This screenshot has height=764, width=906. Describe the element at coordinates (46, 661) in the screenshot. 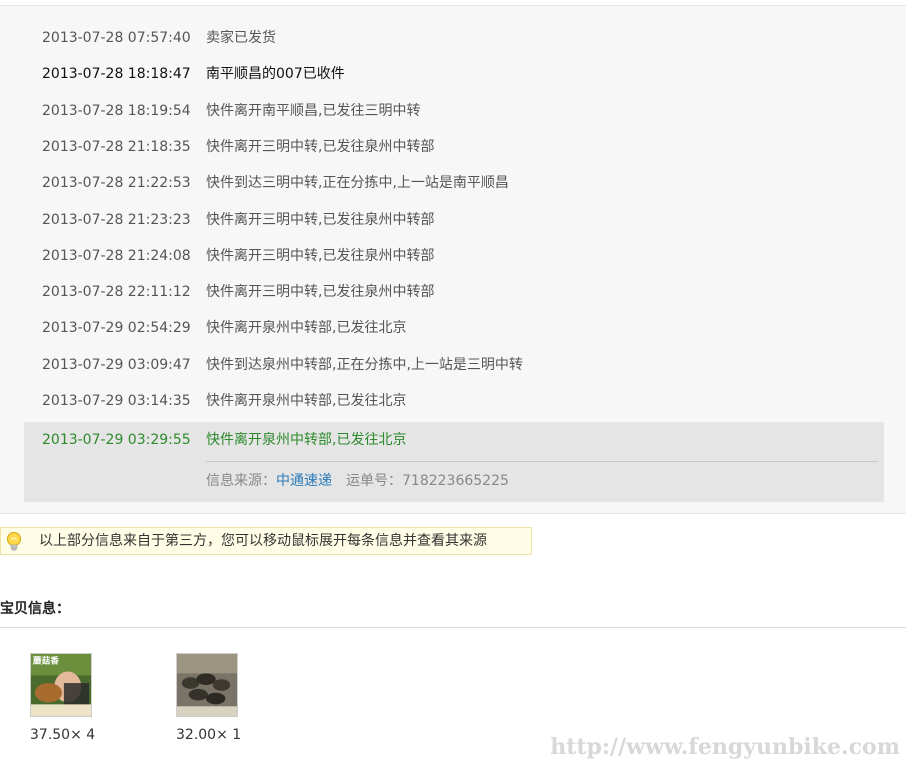

I see `thumbnail-logo-text: 蘑菇香` at that location.